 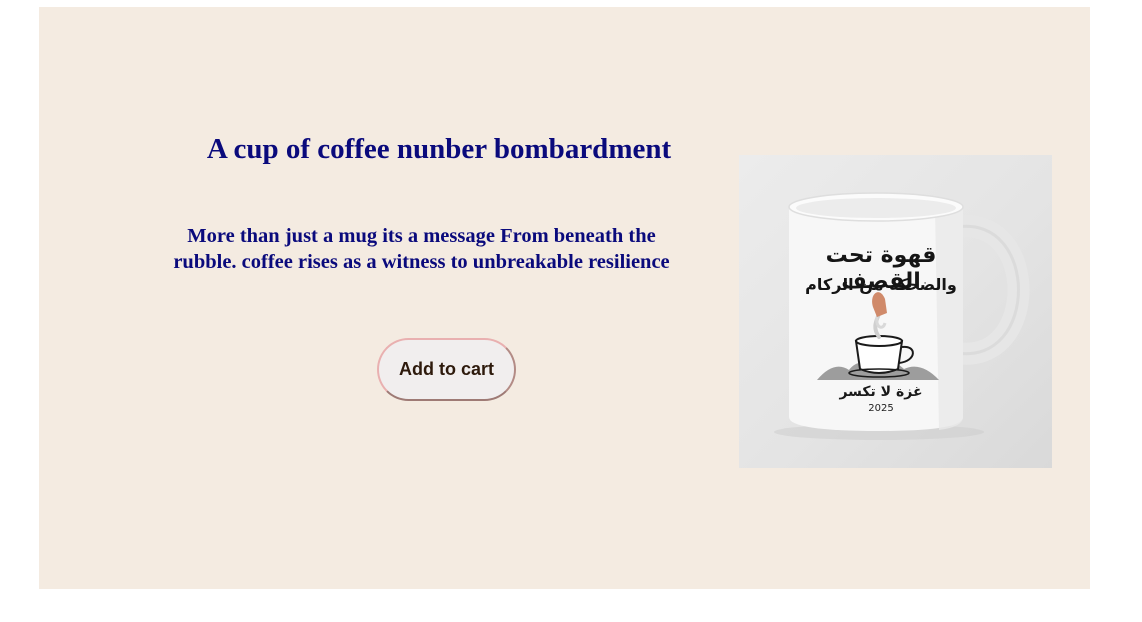 I want to click on mug-print-year: 2025, so click(x=881, y=408).